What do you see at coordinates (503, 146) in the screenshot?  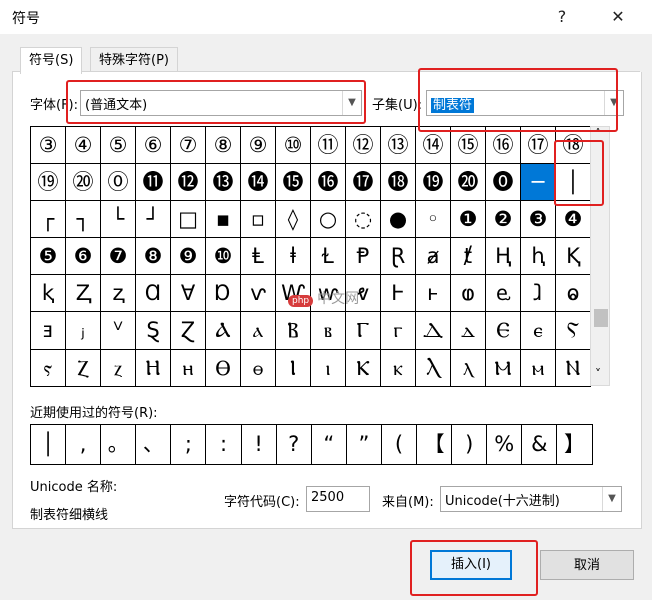 I see `symbol-cell: ⑯` at bounding box center [503, 146].